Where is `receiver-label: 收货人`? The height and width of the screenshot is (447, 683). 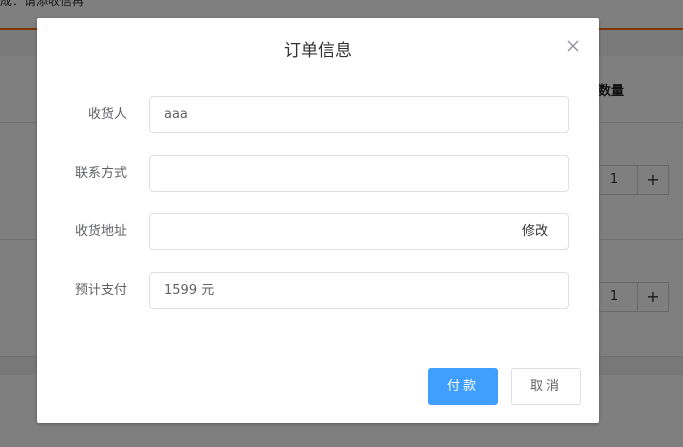 receiver-label: 收货人 is located at coordinates (107, 114).